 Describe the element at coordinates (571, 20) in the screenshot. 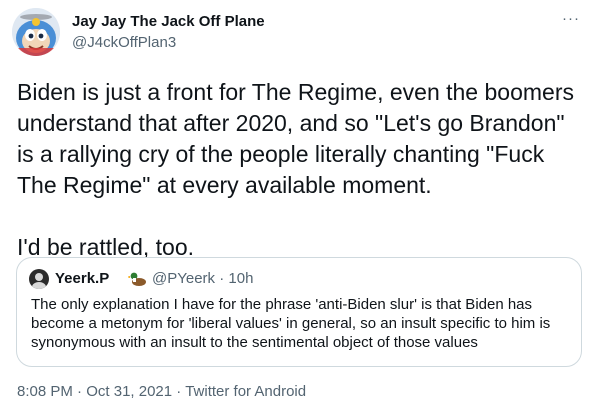

I see `ellipsis-icon: ···` at that location.